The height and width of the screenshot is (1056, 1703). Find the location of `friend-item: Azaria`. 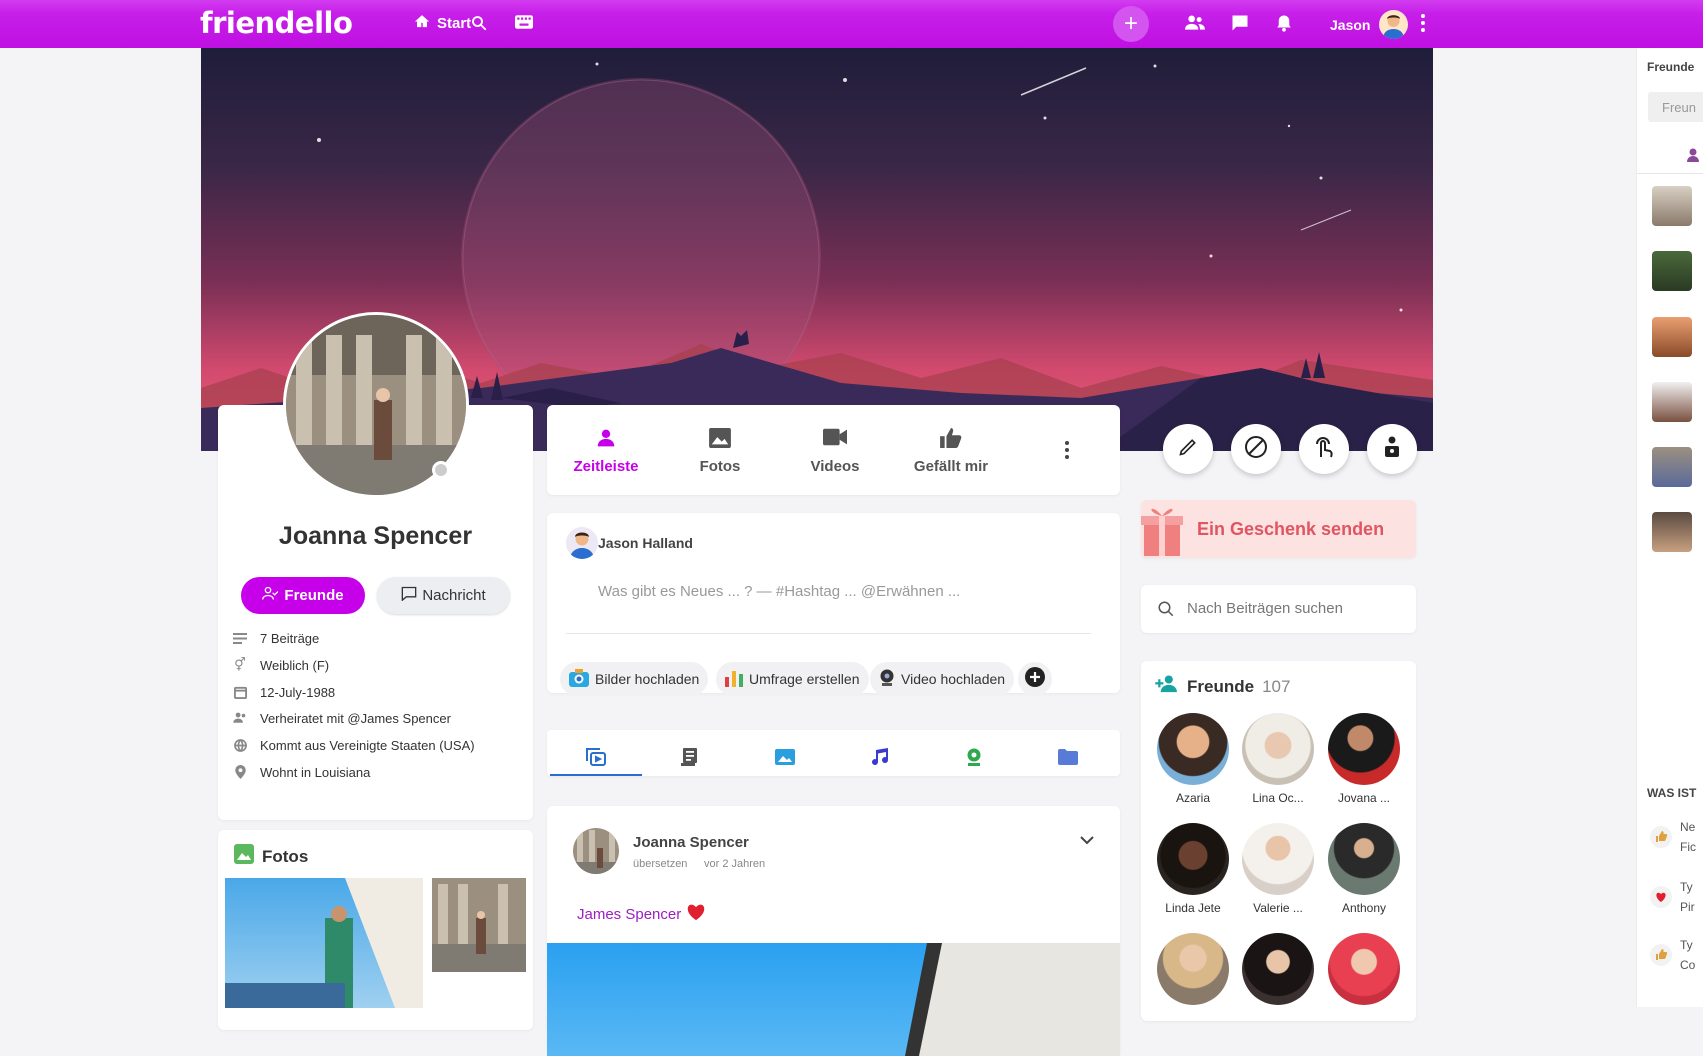

friend-item: Azaria is located at coordinates (1193, 759).